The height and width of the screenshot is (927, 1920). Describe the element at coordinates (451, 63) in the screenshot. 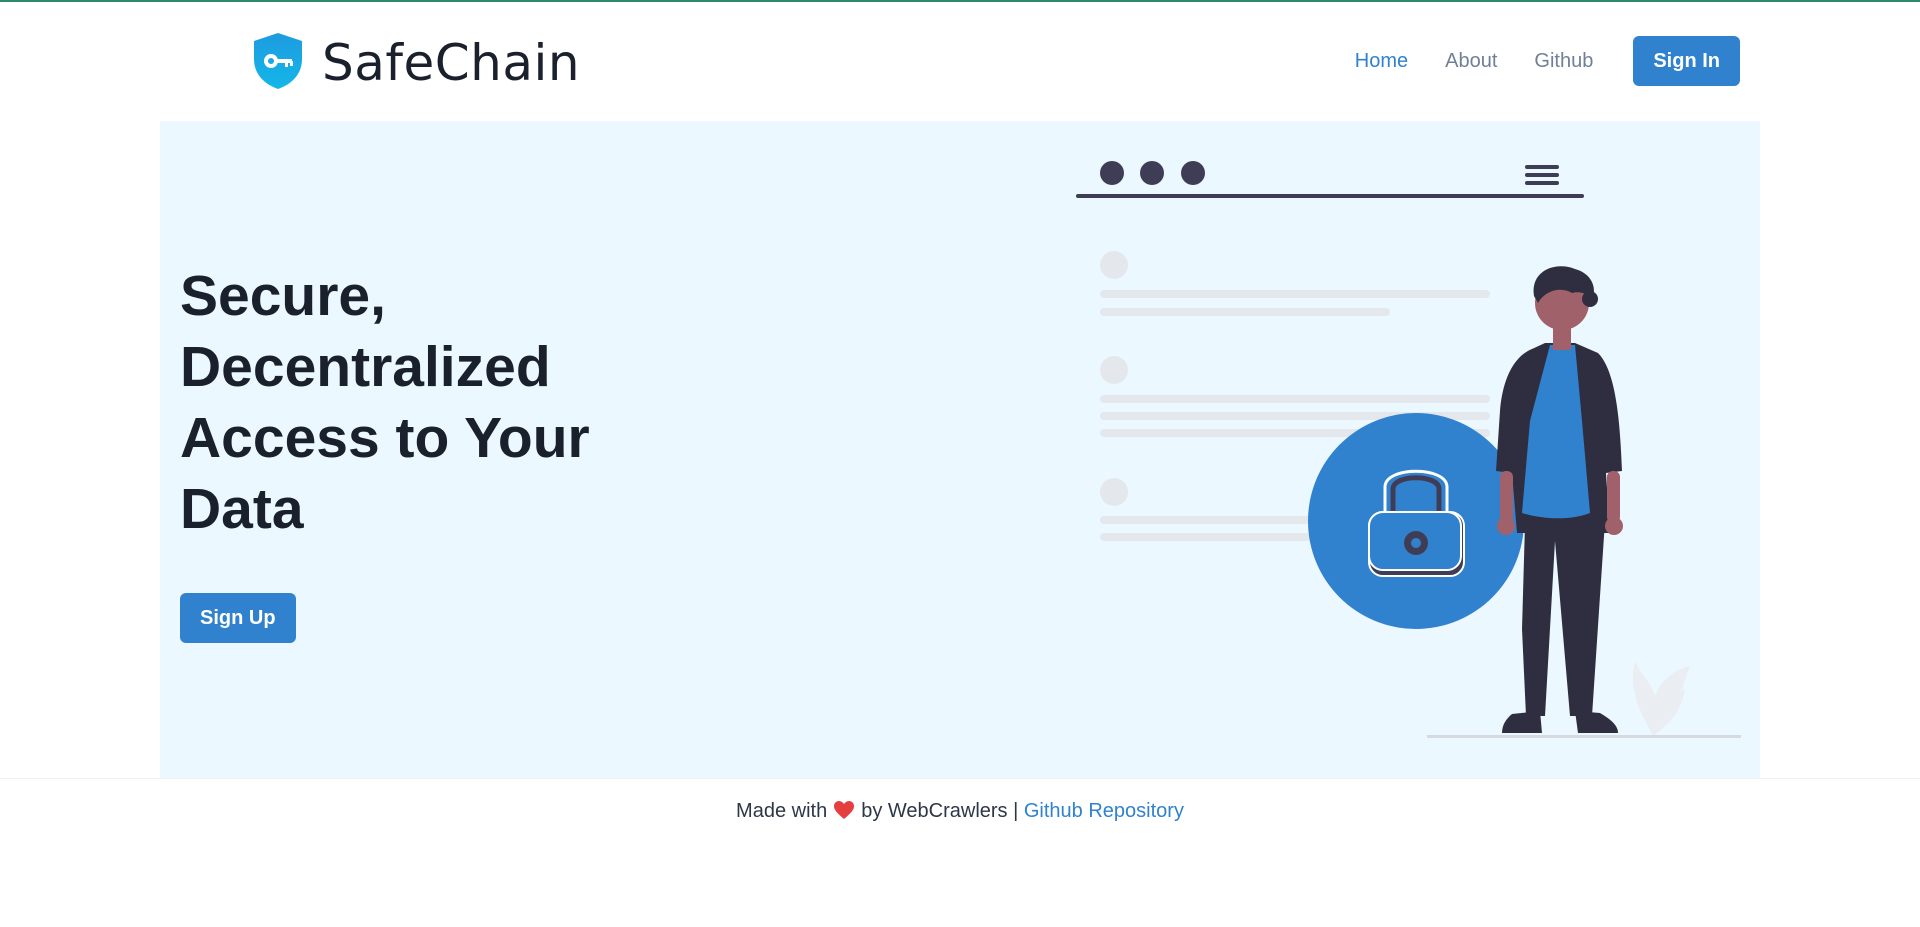

I see `brand-name: SafeChain` at that location.